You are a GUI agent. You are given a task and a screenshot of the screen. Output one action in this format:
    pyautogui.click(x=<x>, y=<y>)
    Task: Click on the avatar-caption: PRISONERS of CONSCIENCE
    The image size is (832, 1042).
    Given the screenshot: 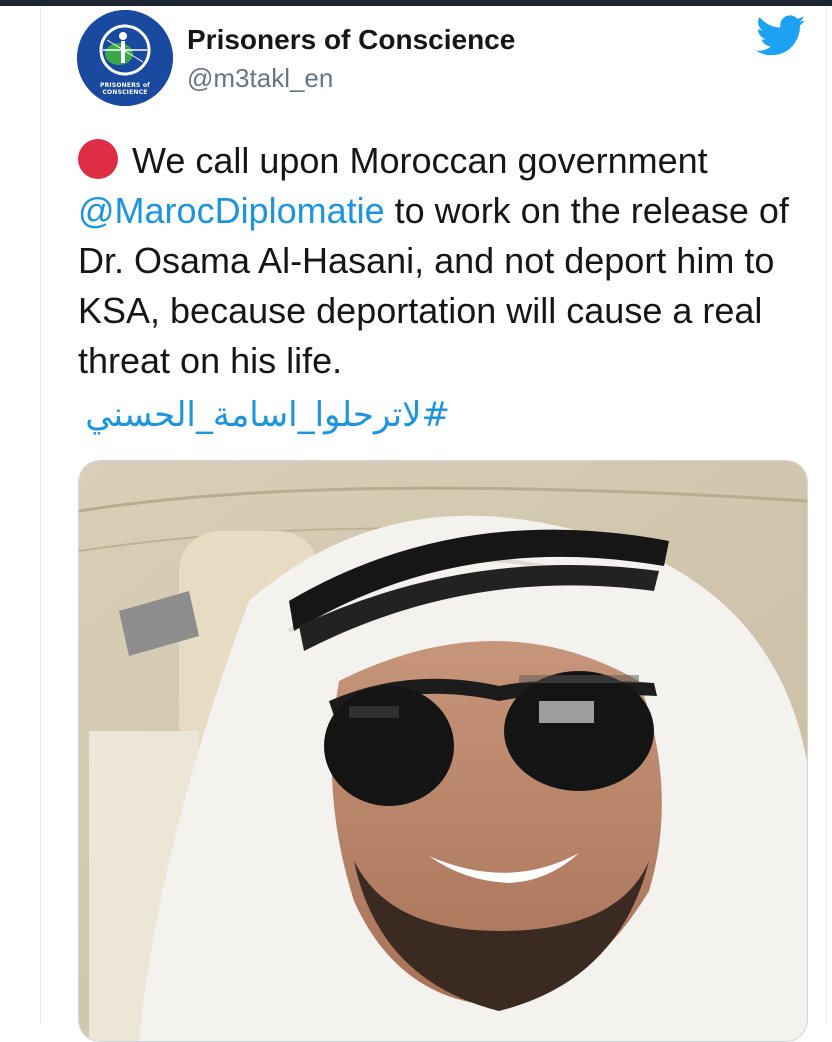 What is the action you would take?
    pyautogui.click(x=125, y=89)
    